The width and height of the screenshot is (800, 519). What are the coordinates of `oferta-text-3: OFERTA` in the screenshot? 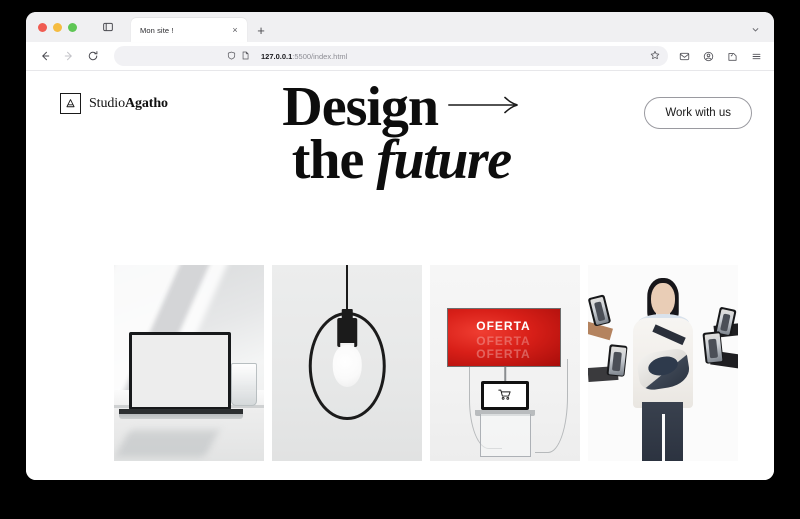 It's located at (503, 353).